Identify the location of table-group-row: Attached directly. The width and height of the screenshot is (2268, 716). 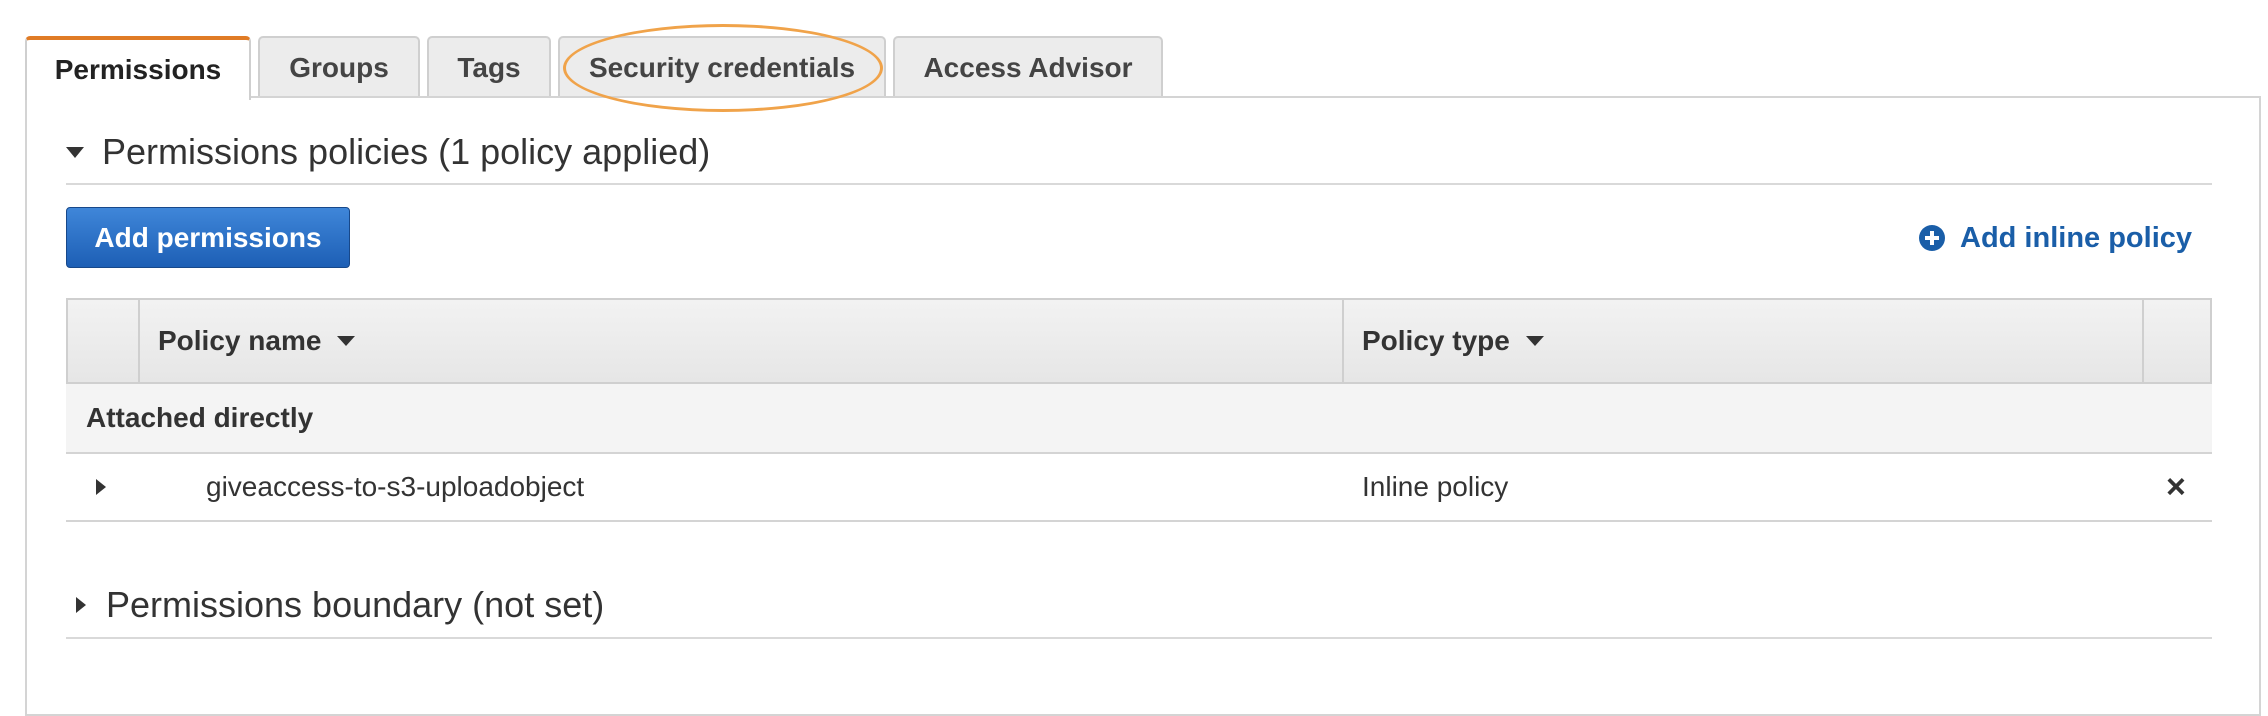
(1139, 419).